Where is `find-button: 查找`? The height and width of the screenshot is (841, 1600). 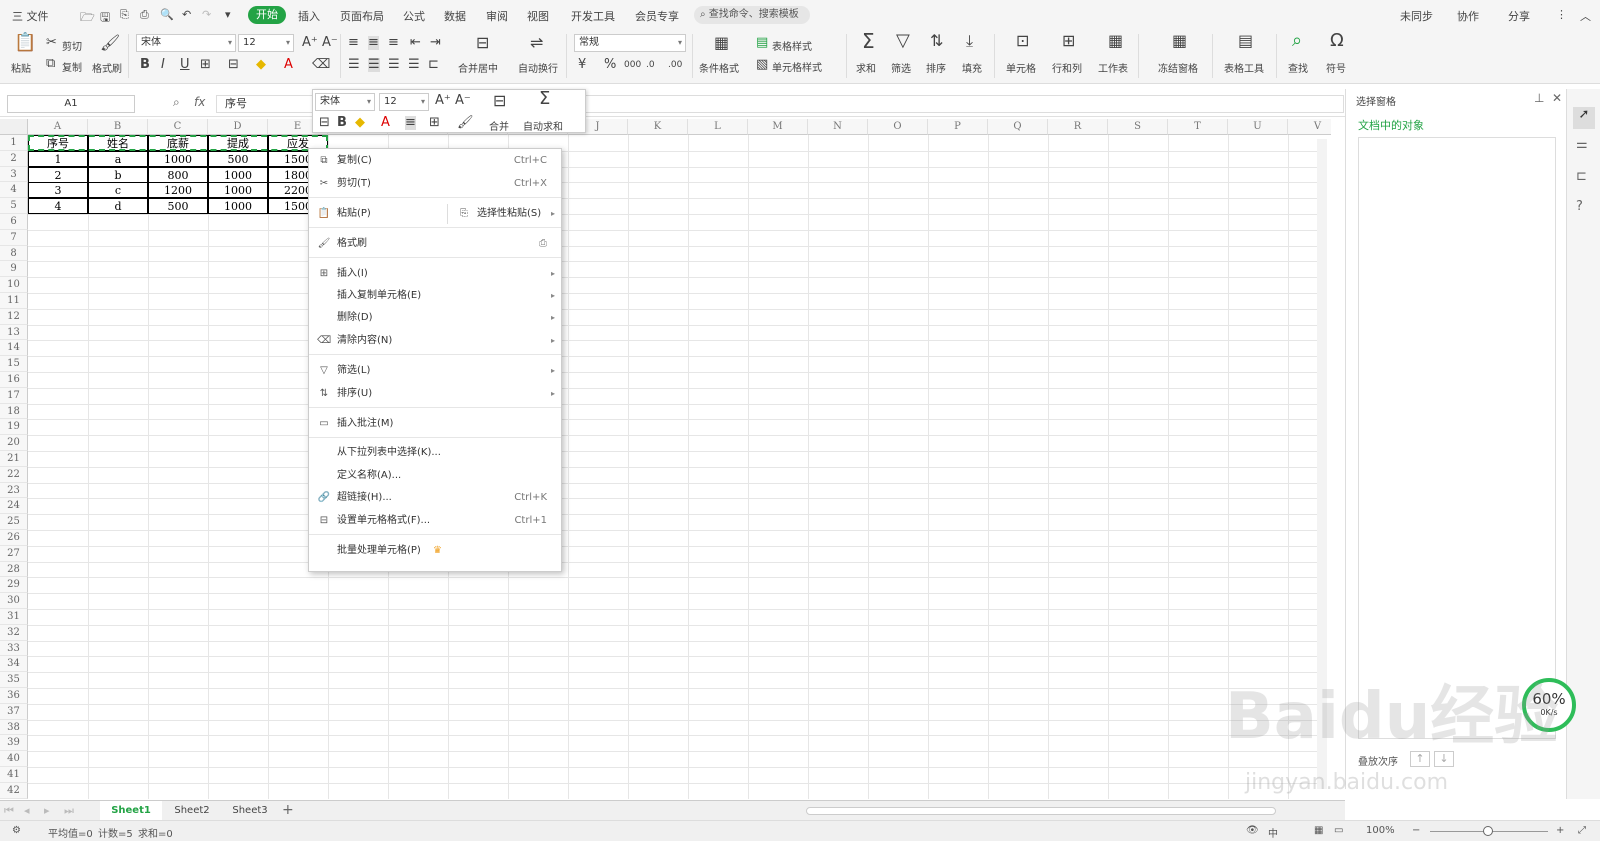
find-button: 查找 is located at coordinates (1298, 67).